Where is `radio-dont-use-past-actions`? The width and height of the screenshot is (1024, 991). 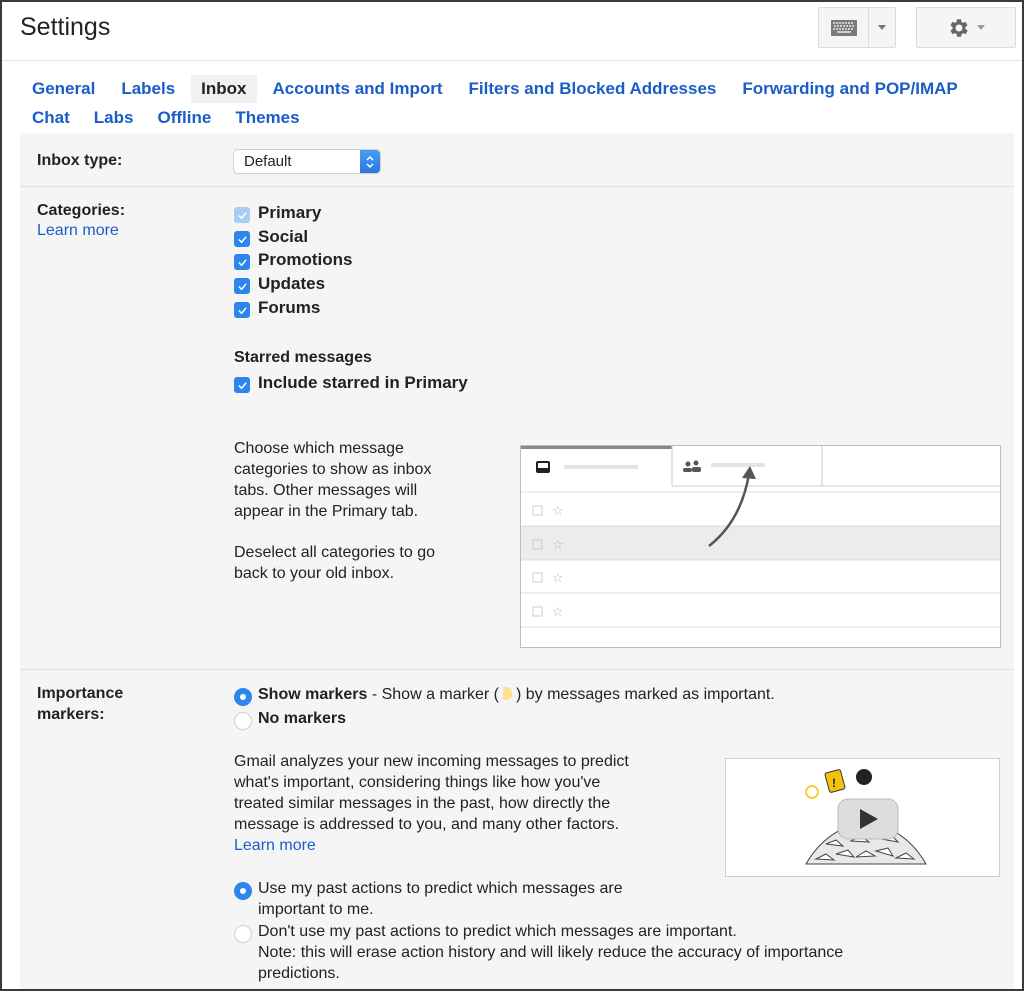
radio-dont-use-past-actions is located at coordinates (243, 934).